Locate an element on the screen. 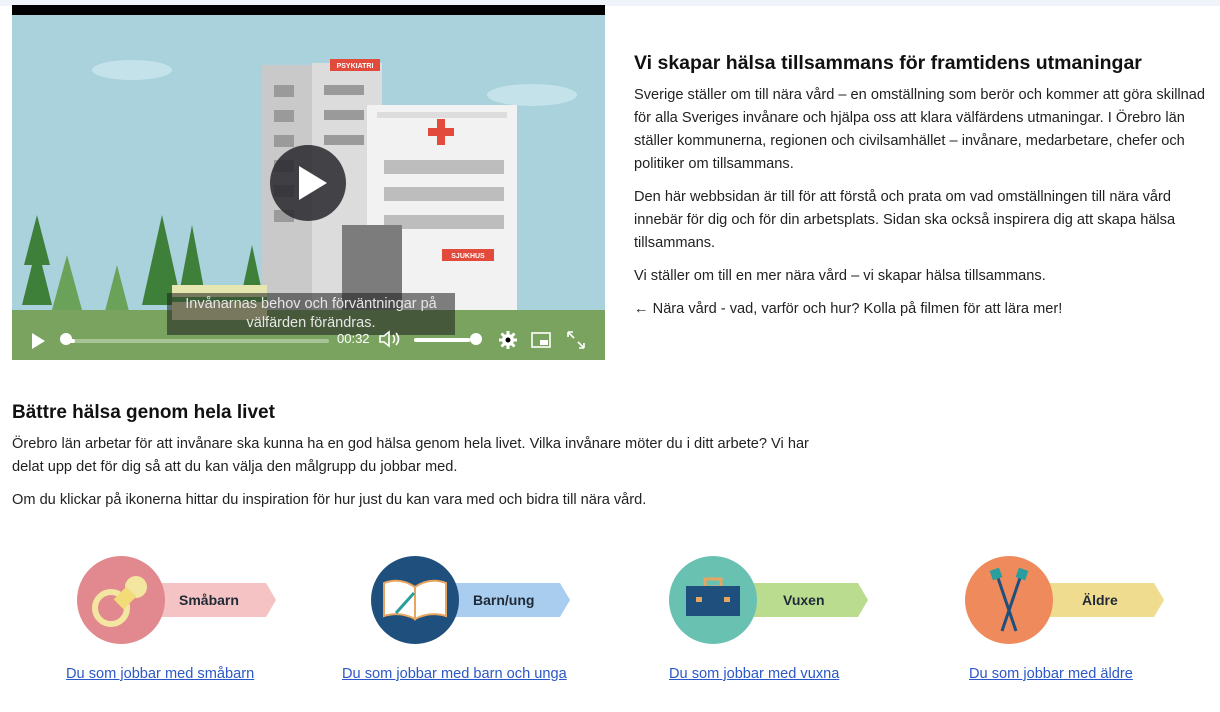 This screenshot has width=1220, height=712. sjukhus-sign: SJUKHUS is located at coordinates (468, 256).